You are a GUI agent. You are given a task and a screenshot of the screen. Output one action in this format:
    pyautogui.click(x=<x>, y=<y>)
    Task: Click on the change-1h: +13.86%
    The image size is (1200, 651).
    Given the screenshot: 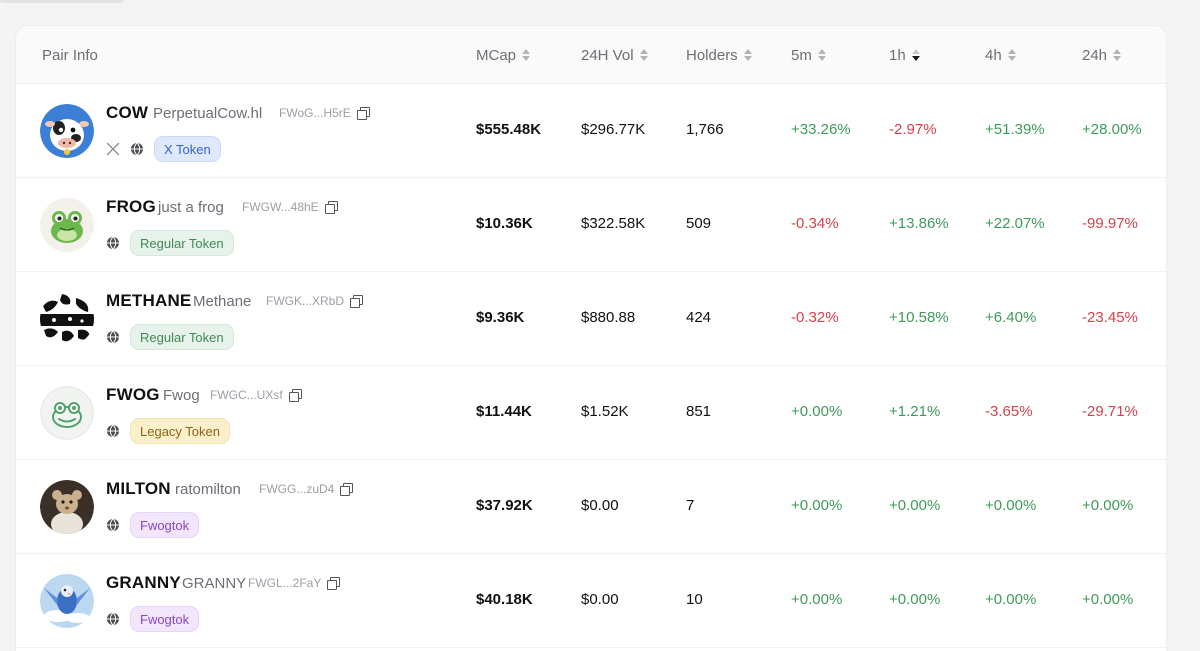 What is the action you would take?
    pyautogui.click(x=919, y=223)
    